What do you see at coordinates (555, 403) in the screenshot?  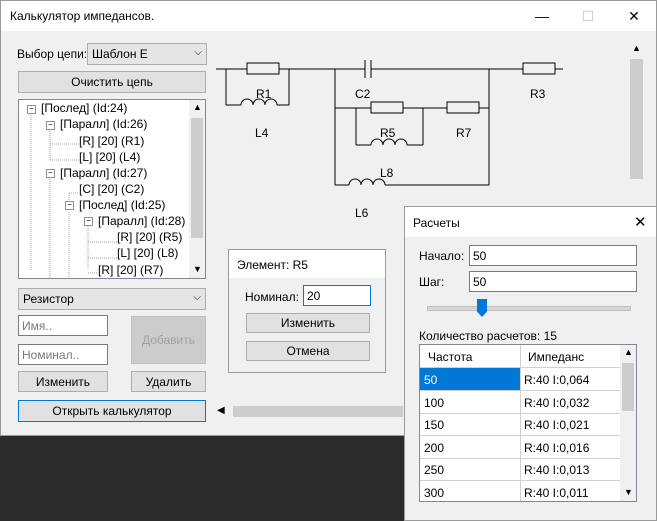 I see `impedance-cell: R:40 I:0,032` at bounding box center [555, 403].